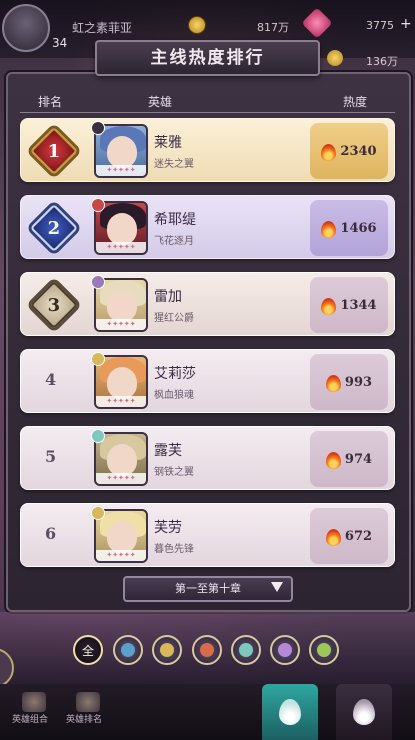 The height and width of the screenshot is (740, 415). I want to click on hero-title: 暮色先锋, so click(174, 549).